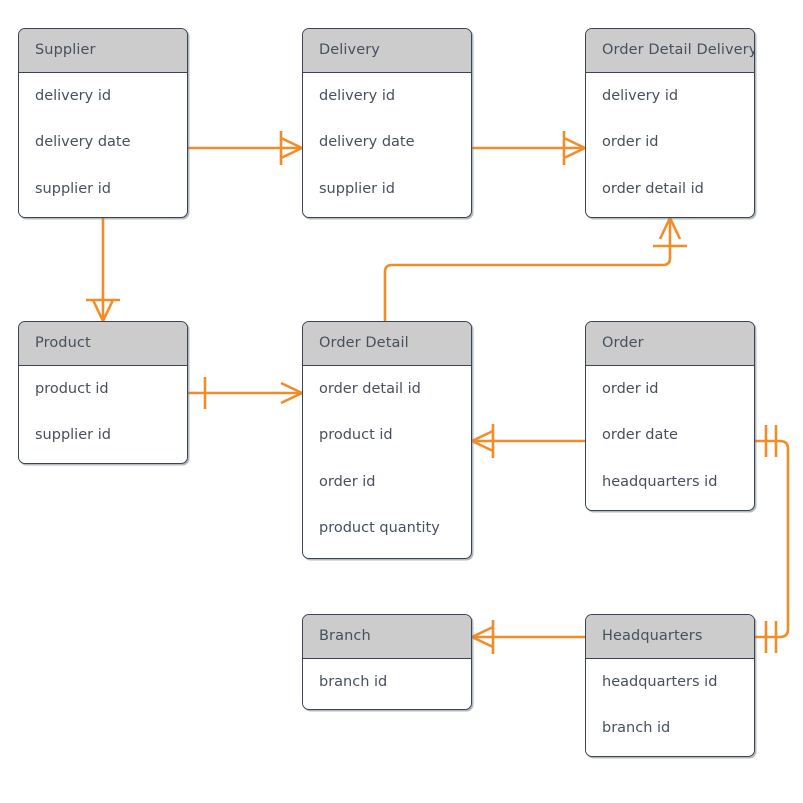 The height and width of the screenshot is (803, 803). I want to click on entity-order-detail-delivery-title: Order Detail Delivery, so click(670, 51).